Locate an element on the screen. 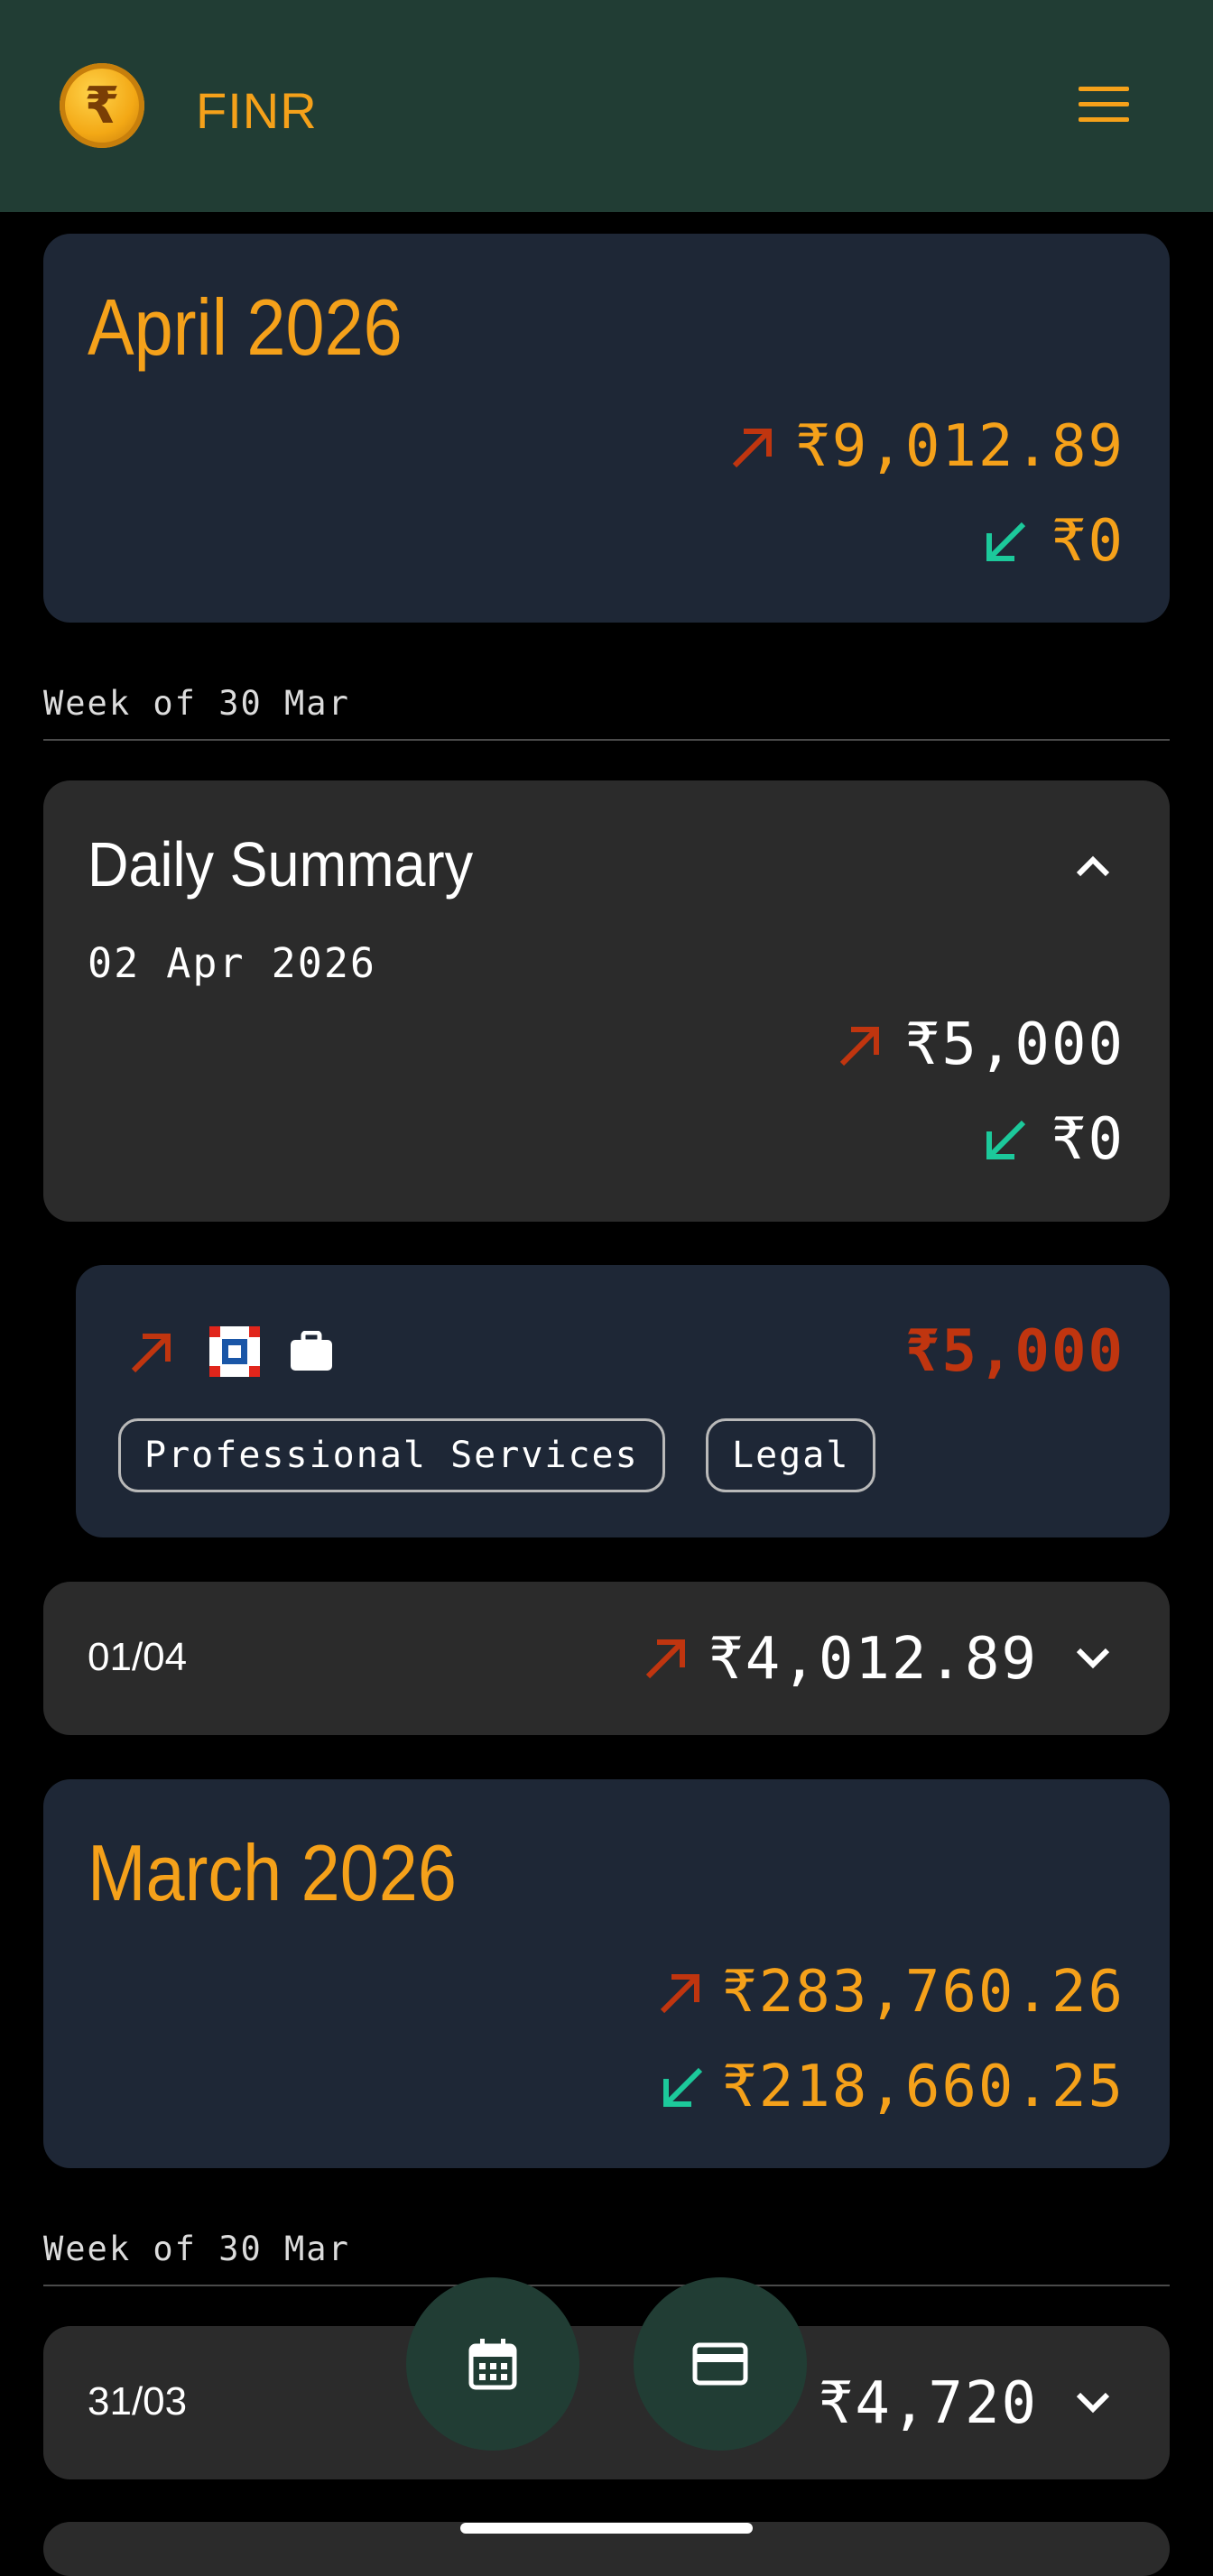 The image size is (1213, 2576). bank-logo-icon is located at coordinates (234, 1351).